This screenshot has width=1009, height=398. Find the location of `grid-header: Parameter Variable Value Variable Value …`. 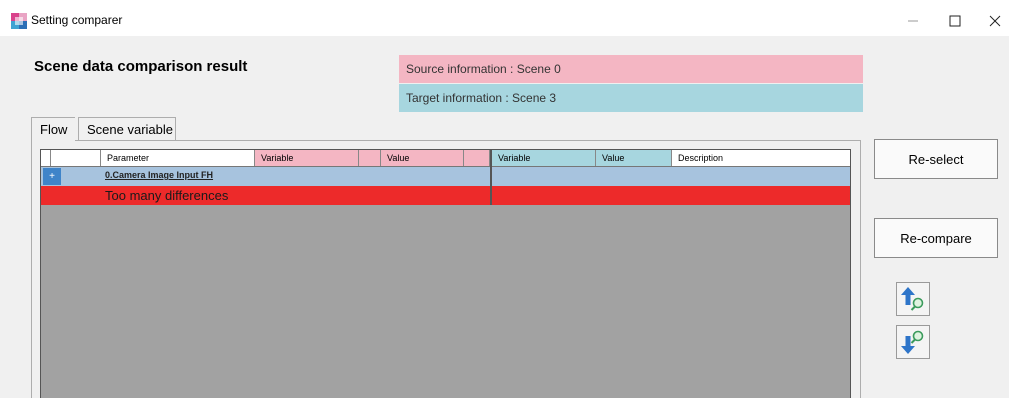

grid-header: Parameter Variable Value Variable Value … is located at coordinates (445, 158).